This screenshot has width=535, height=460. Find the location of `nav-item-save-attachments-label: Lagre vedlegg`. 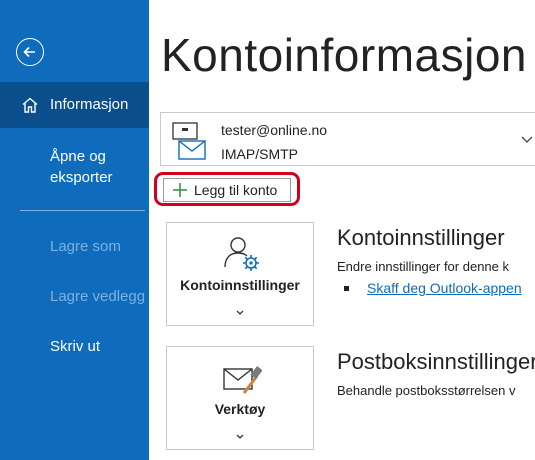

nav-item-save-attachments-label: Lagre vedlegg is located at coordinates (98, 296).